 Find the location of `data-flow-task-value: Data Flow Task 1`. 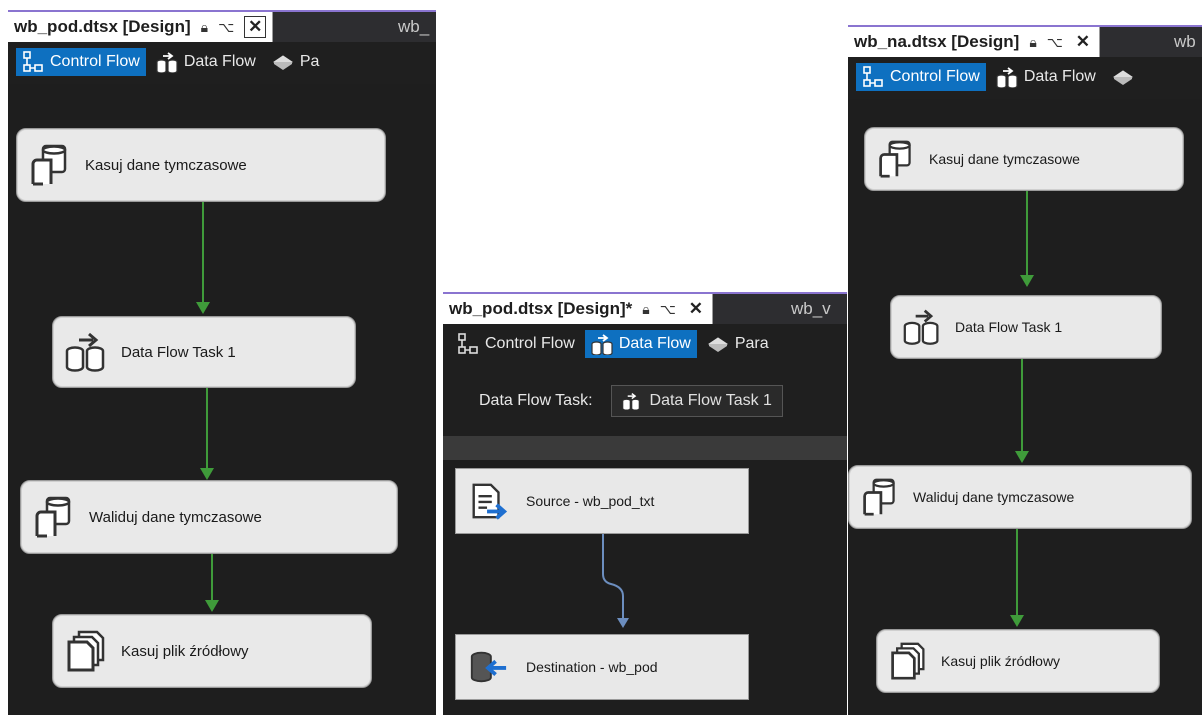

data-flow-task-value: Data Flow Task 1 is located at coordinates (710, 400).